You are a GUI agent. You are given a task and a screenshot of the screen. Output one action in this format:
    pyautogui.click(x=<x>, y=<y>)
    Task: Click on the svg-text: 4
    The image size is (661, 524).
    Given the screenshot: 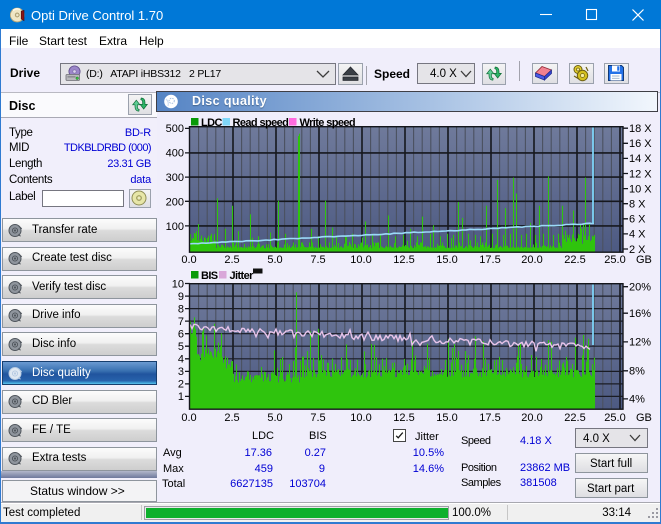 What is the action you would take?
    pyautogui.click(x=181, y=360)
    